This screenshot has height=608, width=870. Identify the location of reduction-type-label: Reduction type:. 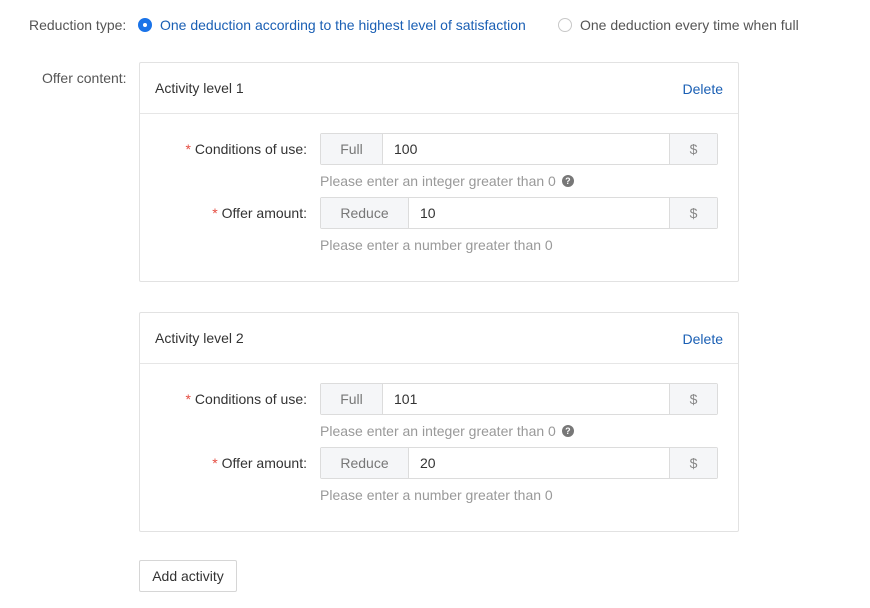
(78, 25).